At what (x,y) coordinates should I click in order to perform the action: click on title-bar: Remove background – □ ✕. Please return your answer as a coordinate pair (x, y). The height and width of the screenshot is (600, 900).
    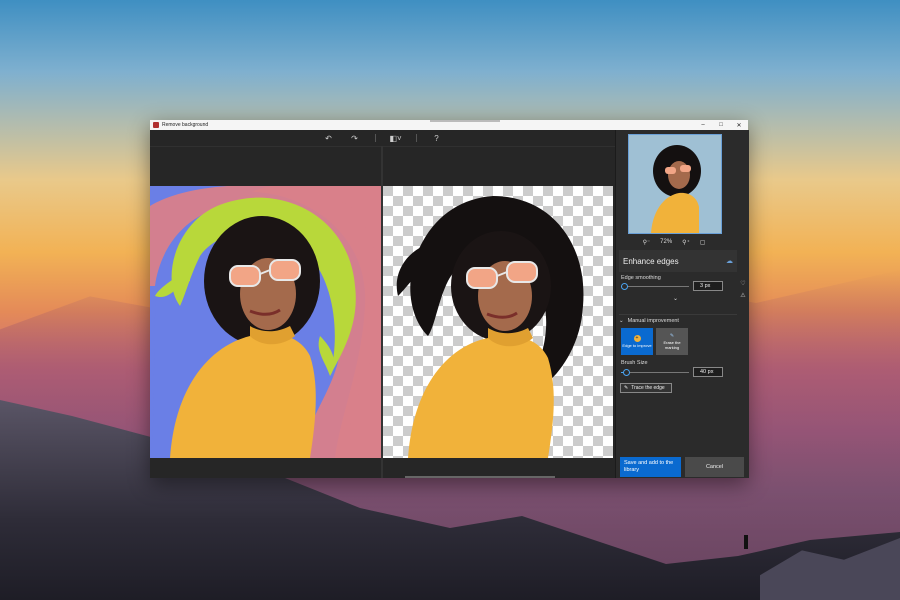
    Looking at the image, I should click on (449, 125).